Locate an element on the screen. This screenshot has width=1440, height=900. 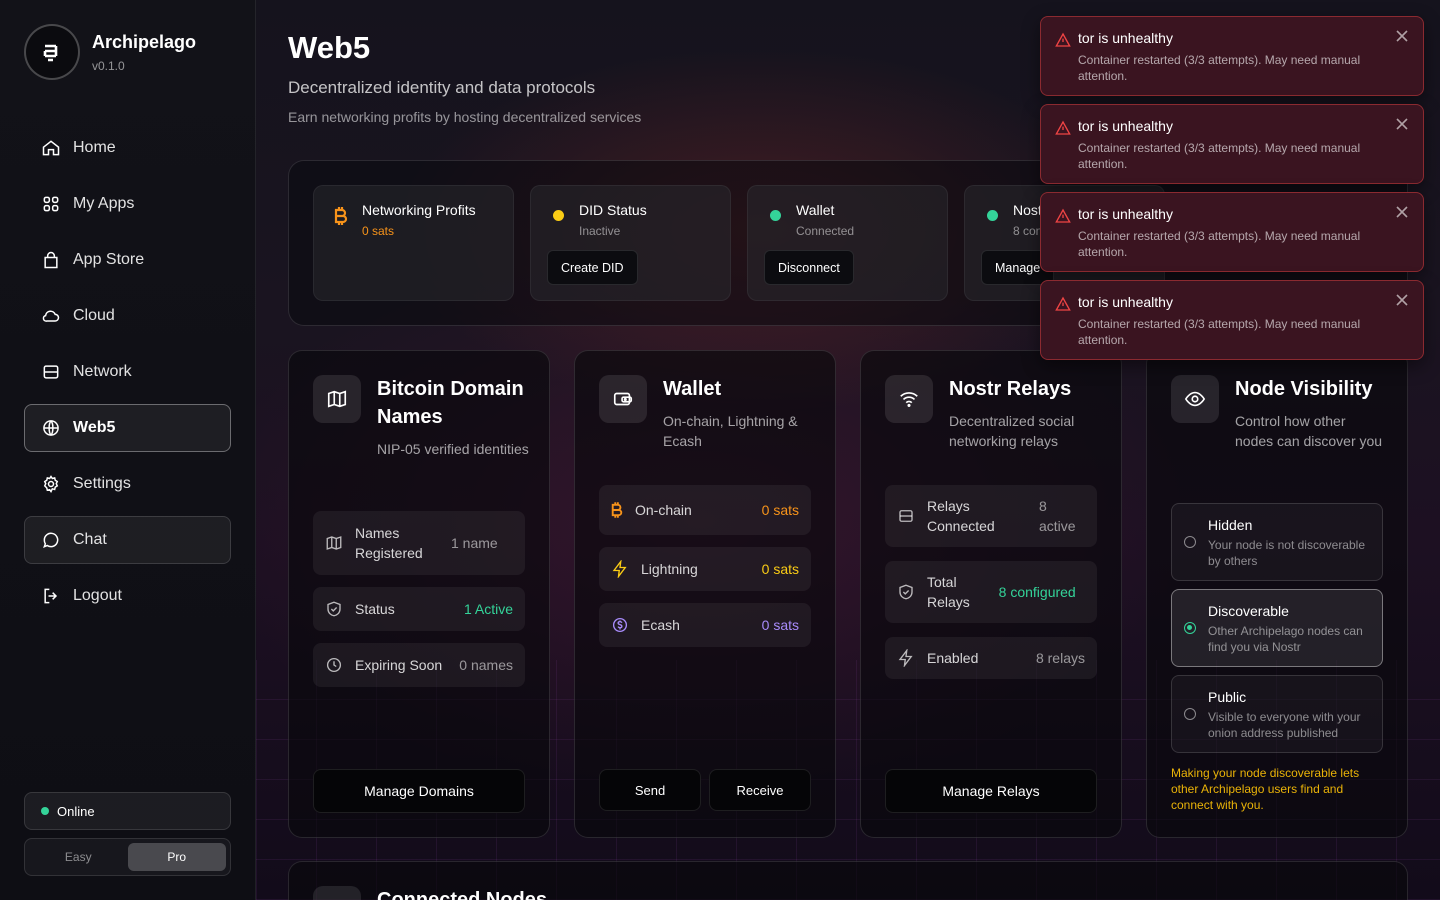
relays-connected-row: Relays Connected 8 active is located at coordinates (991, 516).